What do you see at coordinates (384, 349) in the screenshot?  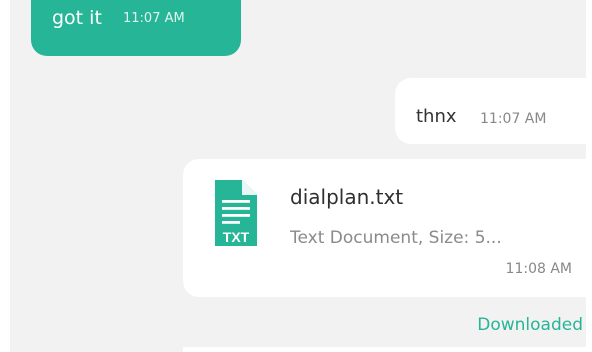 I see `next-message-edge` at bounding box center [384, 349].